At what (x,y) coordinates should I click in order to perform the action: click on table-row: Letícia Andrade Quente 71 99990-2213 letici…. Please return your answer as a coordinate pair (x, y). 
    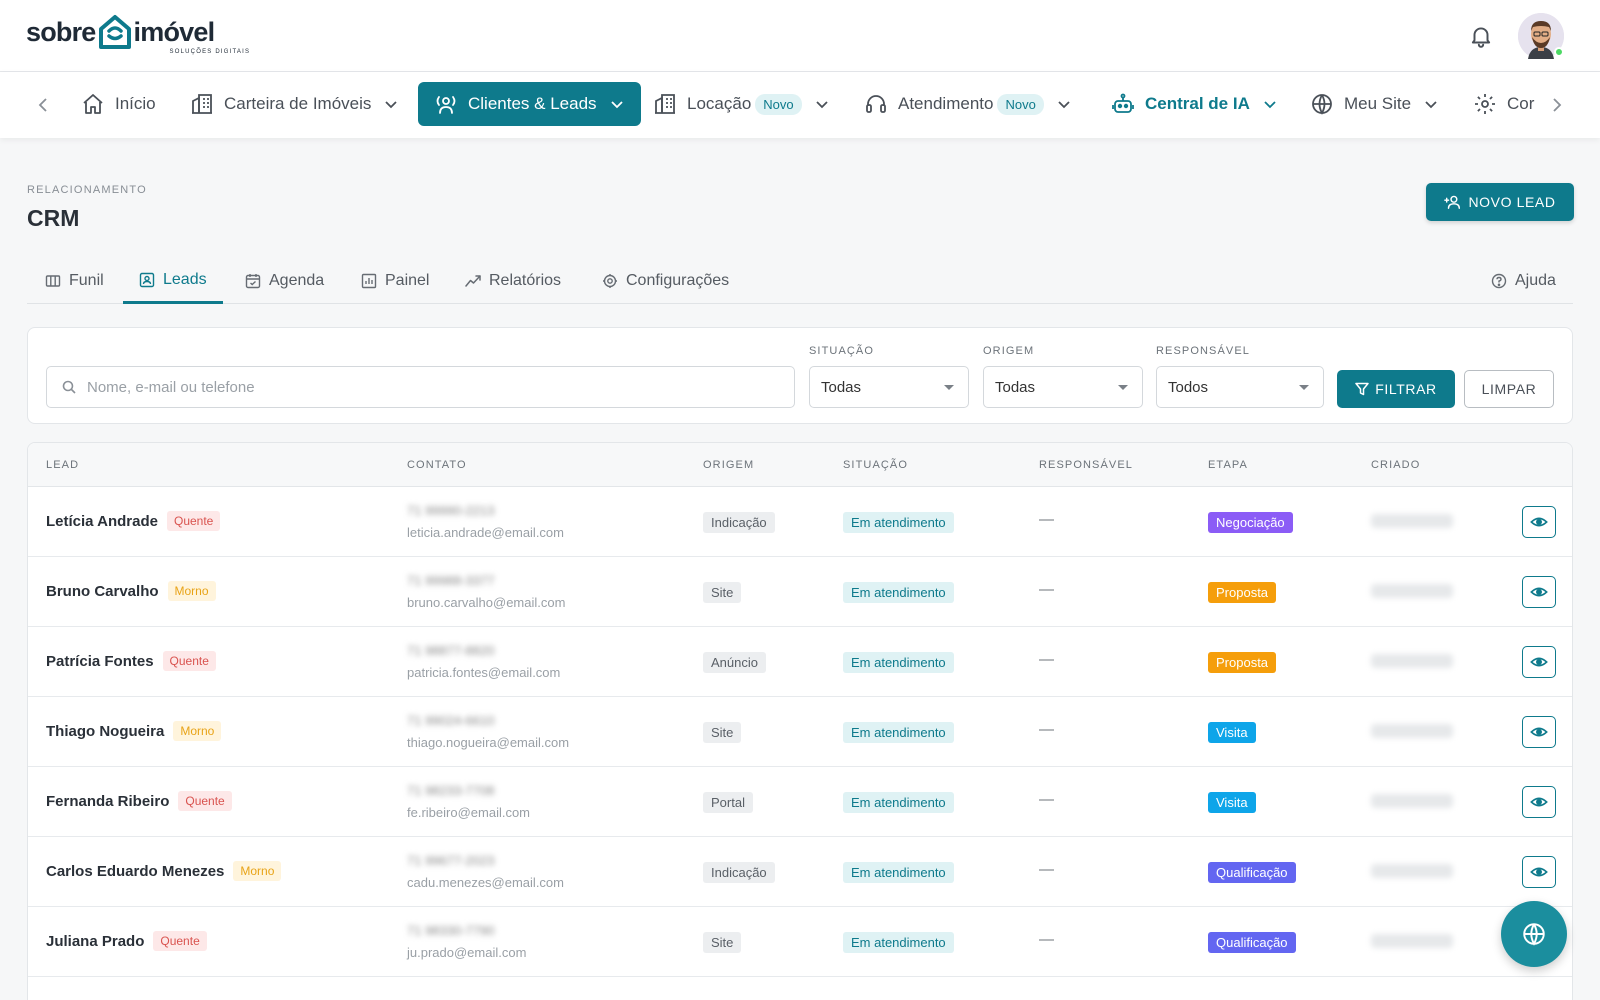
    Looking at the image, I should click on (800, 522).